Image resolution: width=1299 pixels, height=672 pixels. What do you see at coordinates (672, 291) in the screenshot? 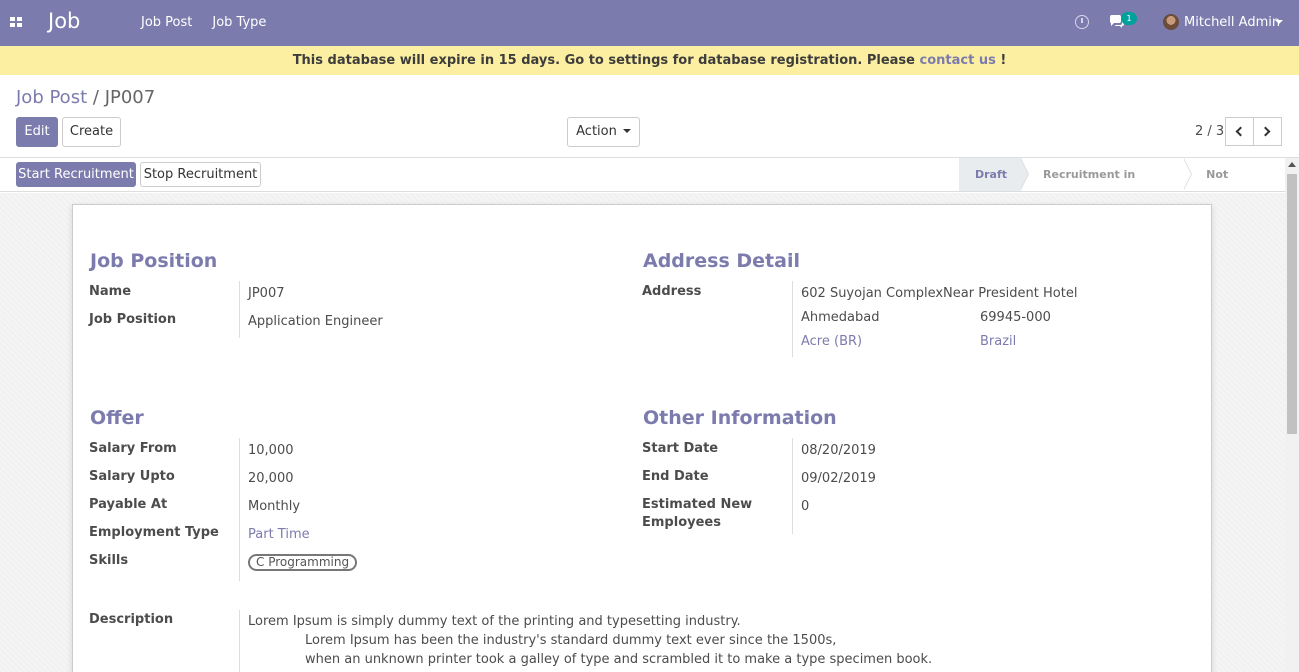
I see `label-address: Address` at bounding box center [672, 291].